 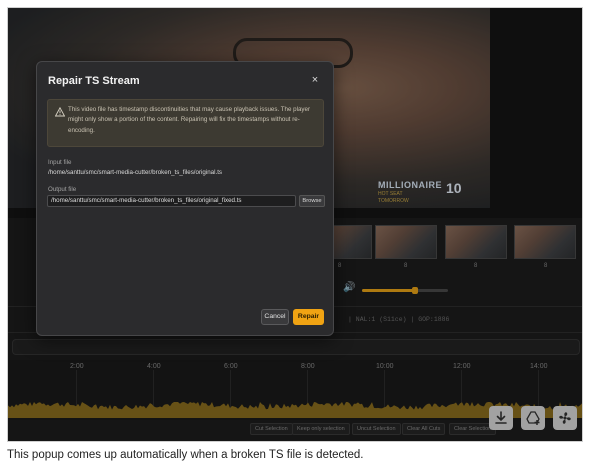 What do you see at coordinates (315, 80) in the screenshot?
I see `close-icon: ×` at bounding box center [315, 80].